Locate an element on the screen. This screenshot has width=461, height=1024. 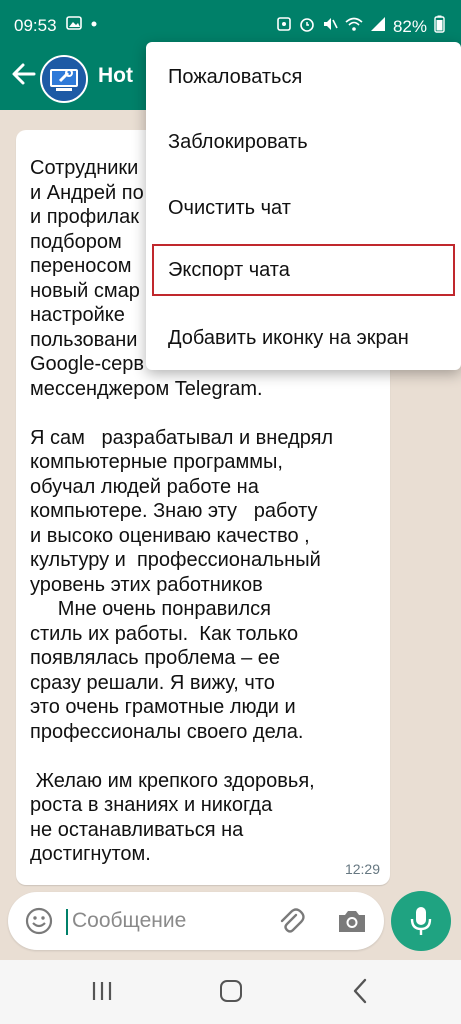
status-time: 09:53 is located at coordinates (35, 25).